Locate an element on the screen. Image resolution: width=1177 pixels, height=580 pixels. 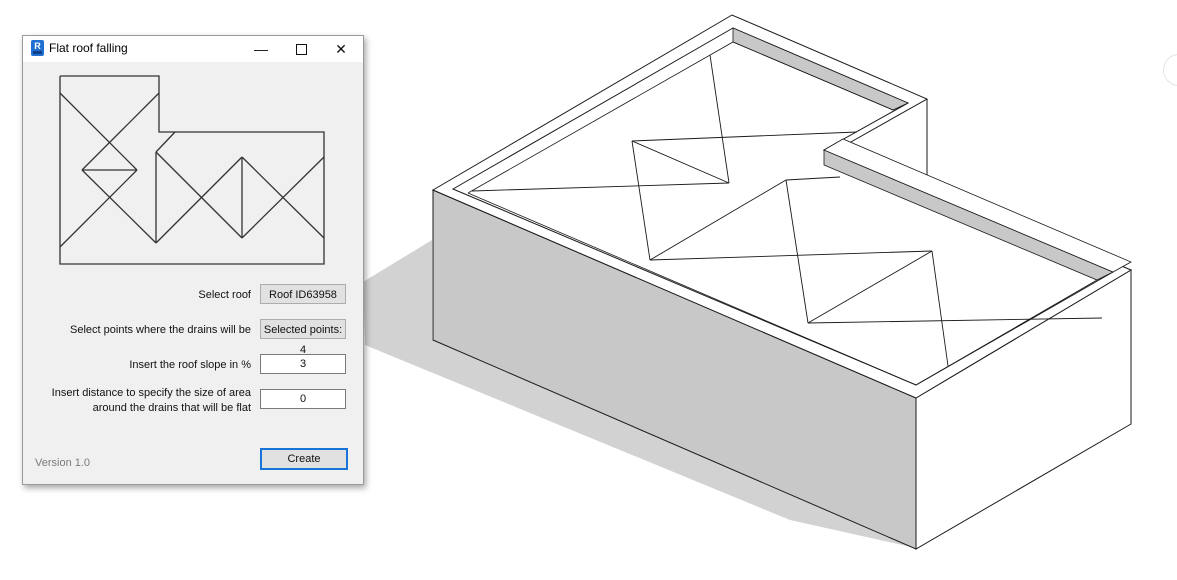
select-roof-label: Select roof is located at coordinates (224, 295).